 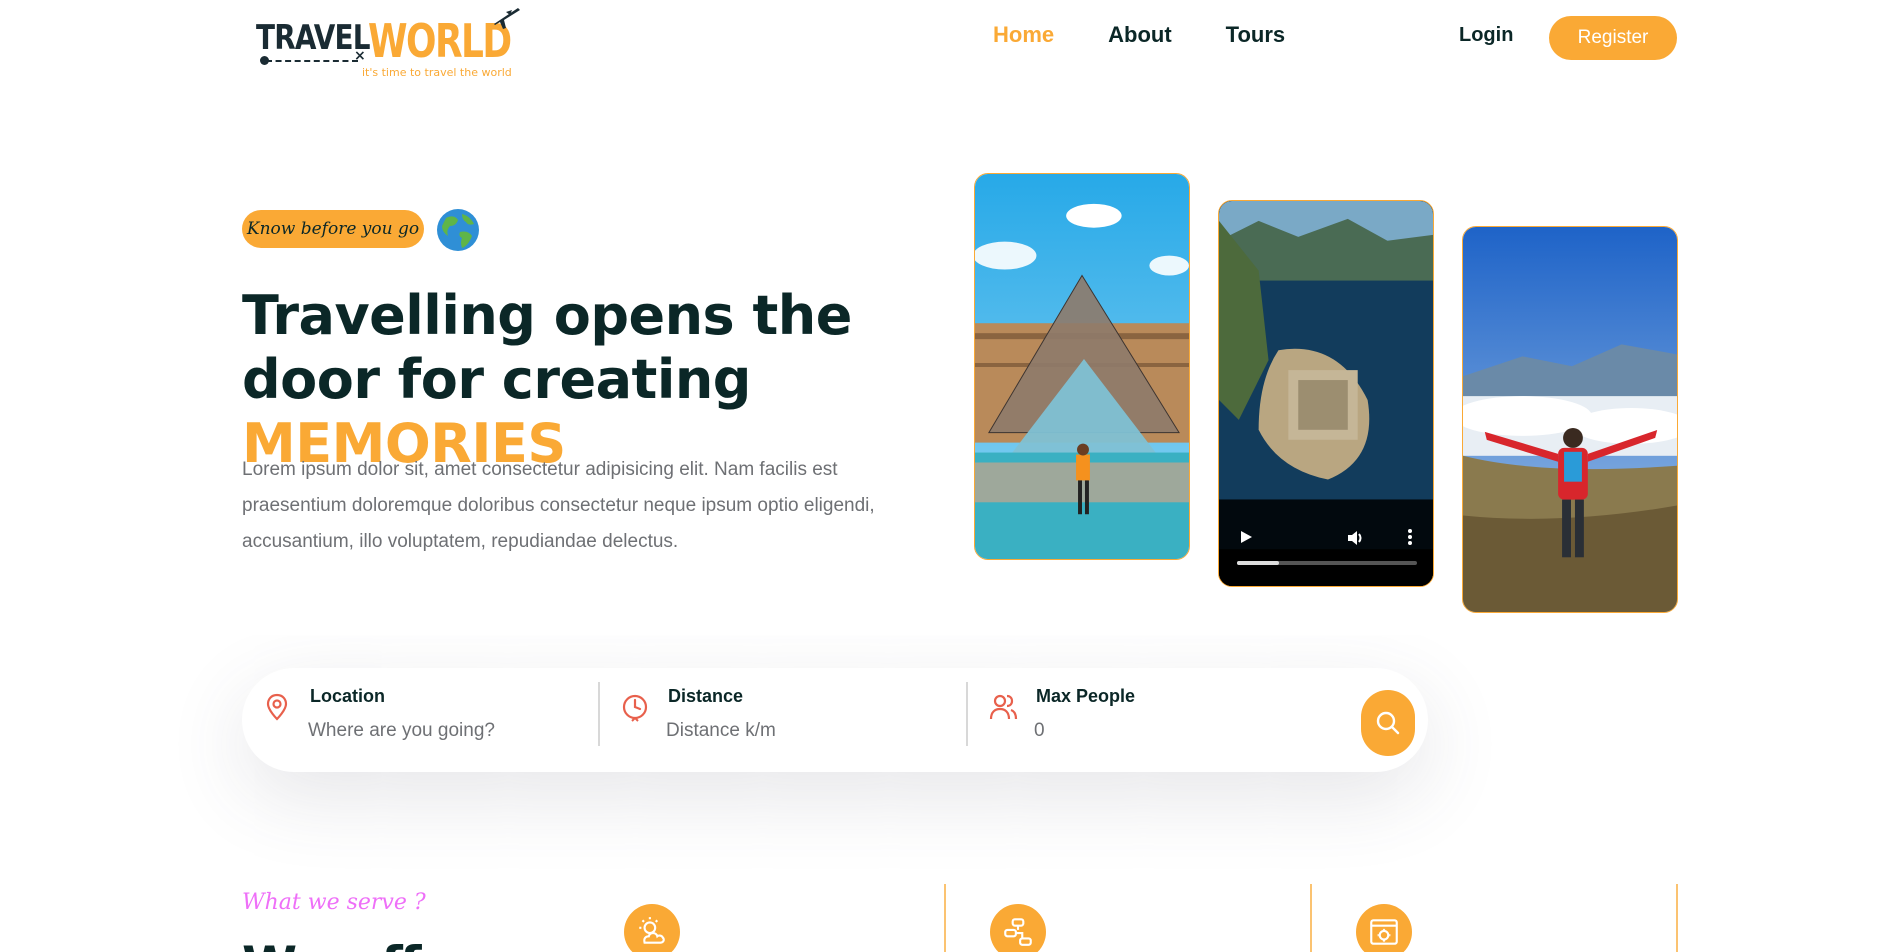 I want to click on logo-word-world: WORLD, so click(x=440, y=41).